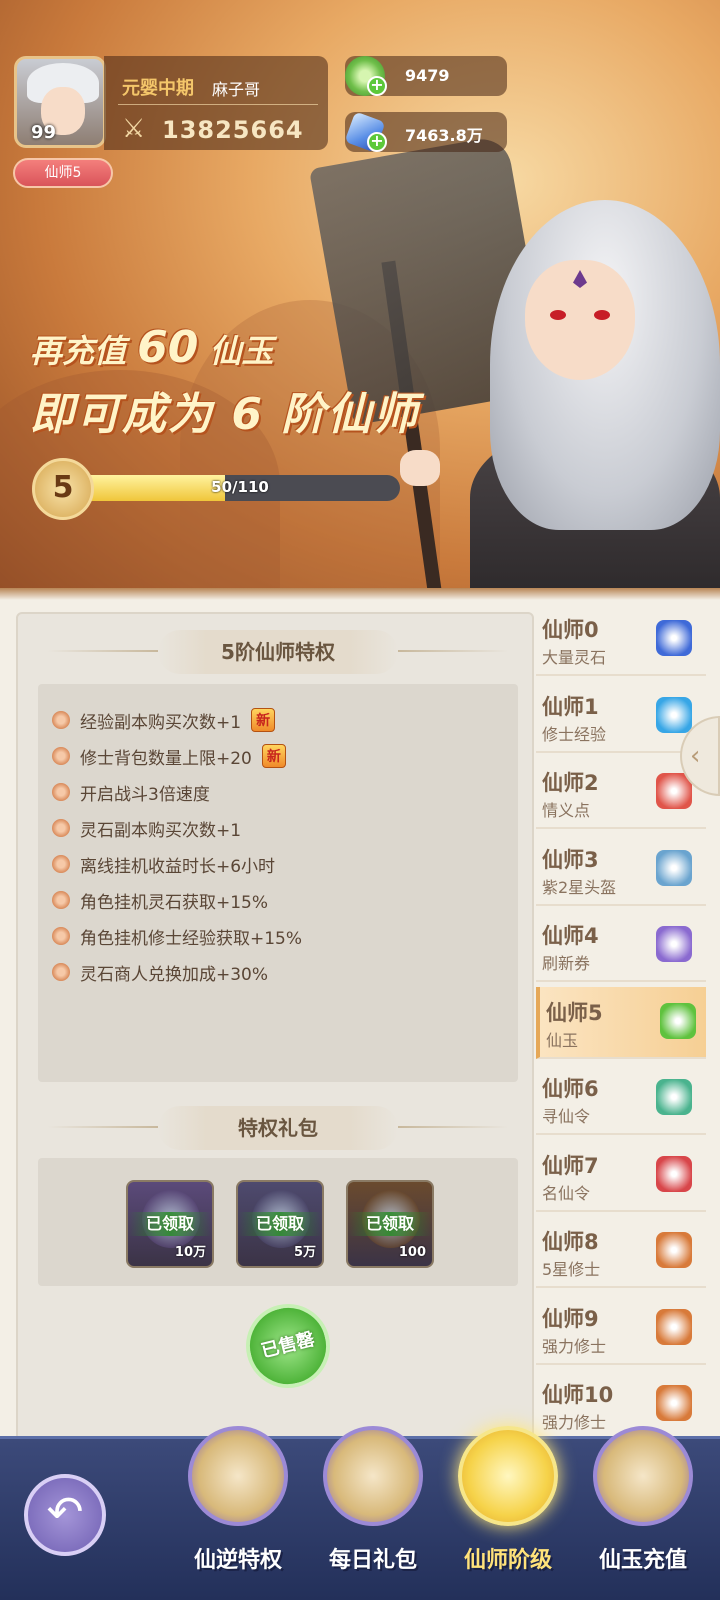  What do you see at coordinates (621, 1176) in the screenshot?
I see `vip-level-item: 仙师7 名仙令` at bounding box center [621, 1176].